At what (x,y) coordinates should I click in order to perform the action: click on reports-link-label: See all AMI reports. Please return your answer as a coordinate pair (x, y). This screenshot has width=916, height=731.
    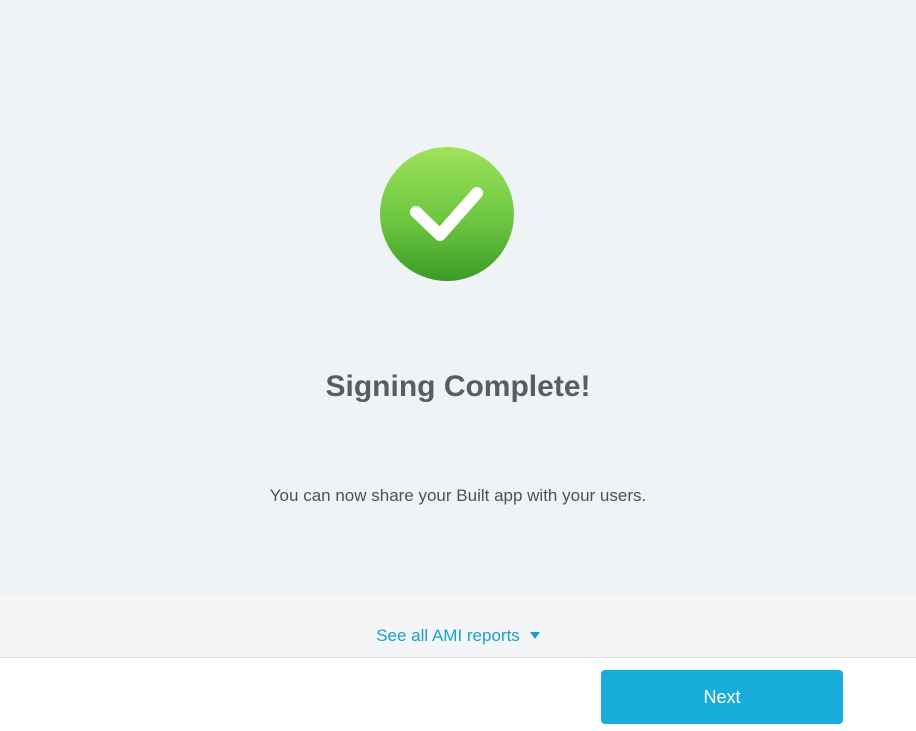
    Looking at the image, I should click on (448, 635).